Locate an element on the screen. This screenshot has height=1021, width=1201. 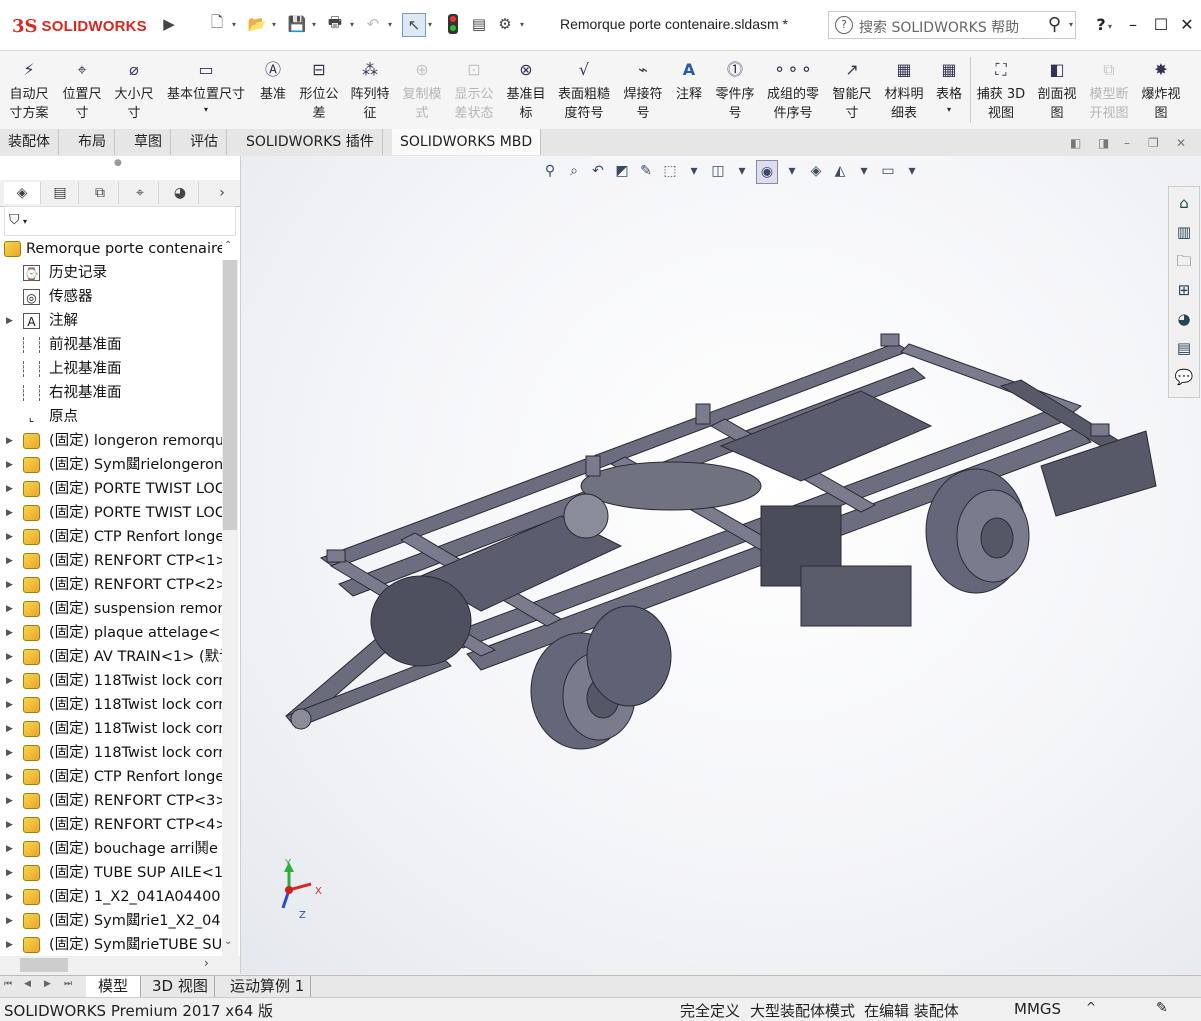
view-orientation-caret-icon: ▾ is located at coordinates (694, 171).